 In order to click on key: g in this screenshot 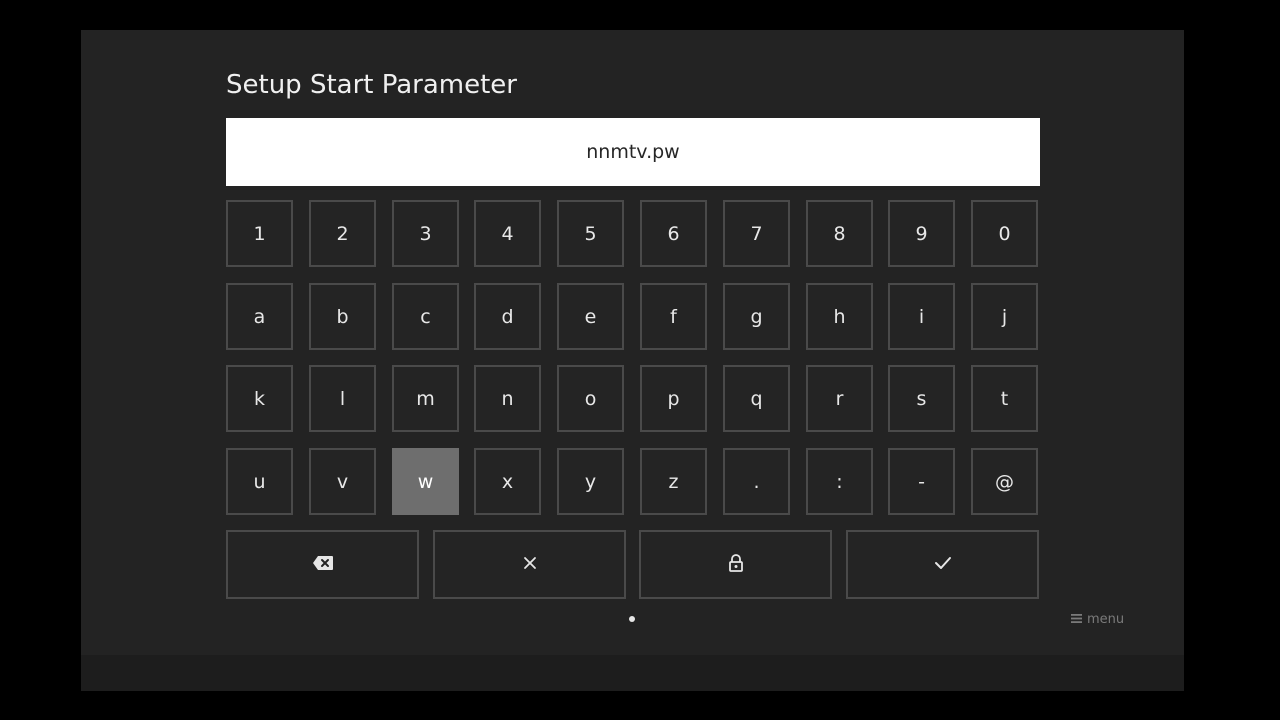, I will do `click(756, 316)`.